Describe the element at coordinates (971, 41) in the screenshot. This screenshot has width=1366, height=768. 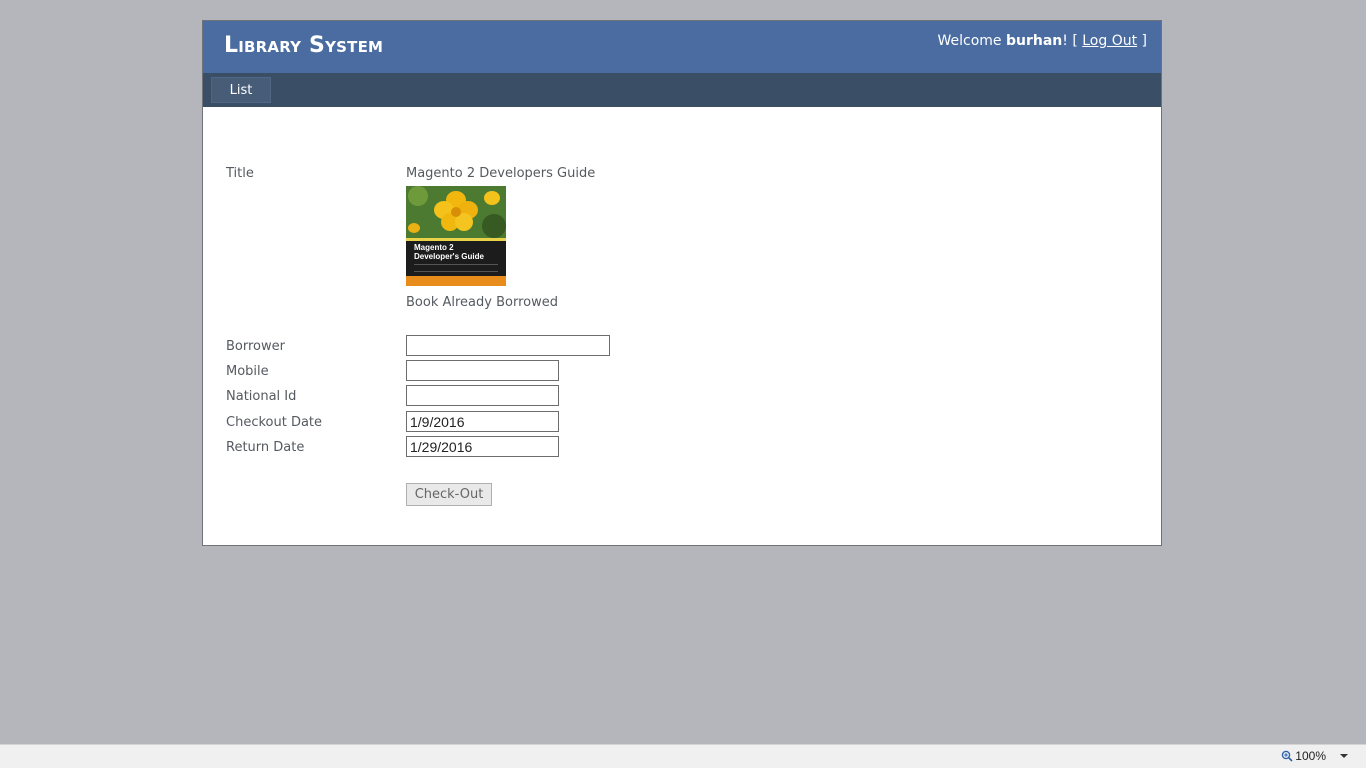
I see `welcome-prefix: Welcome` at that location.